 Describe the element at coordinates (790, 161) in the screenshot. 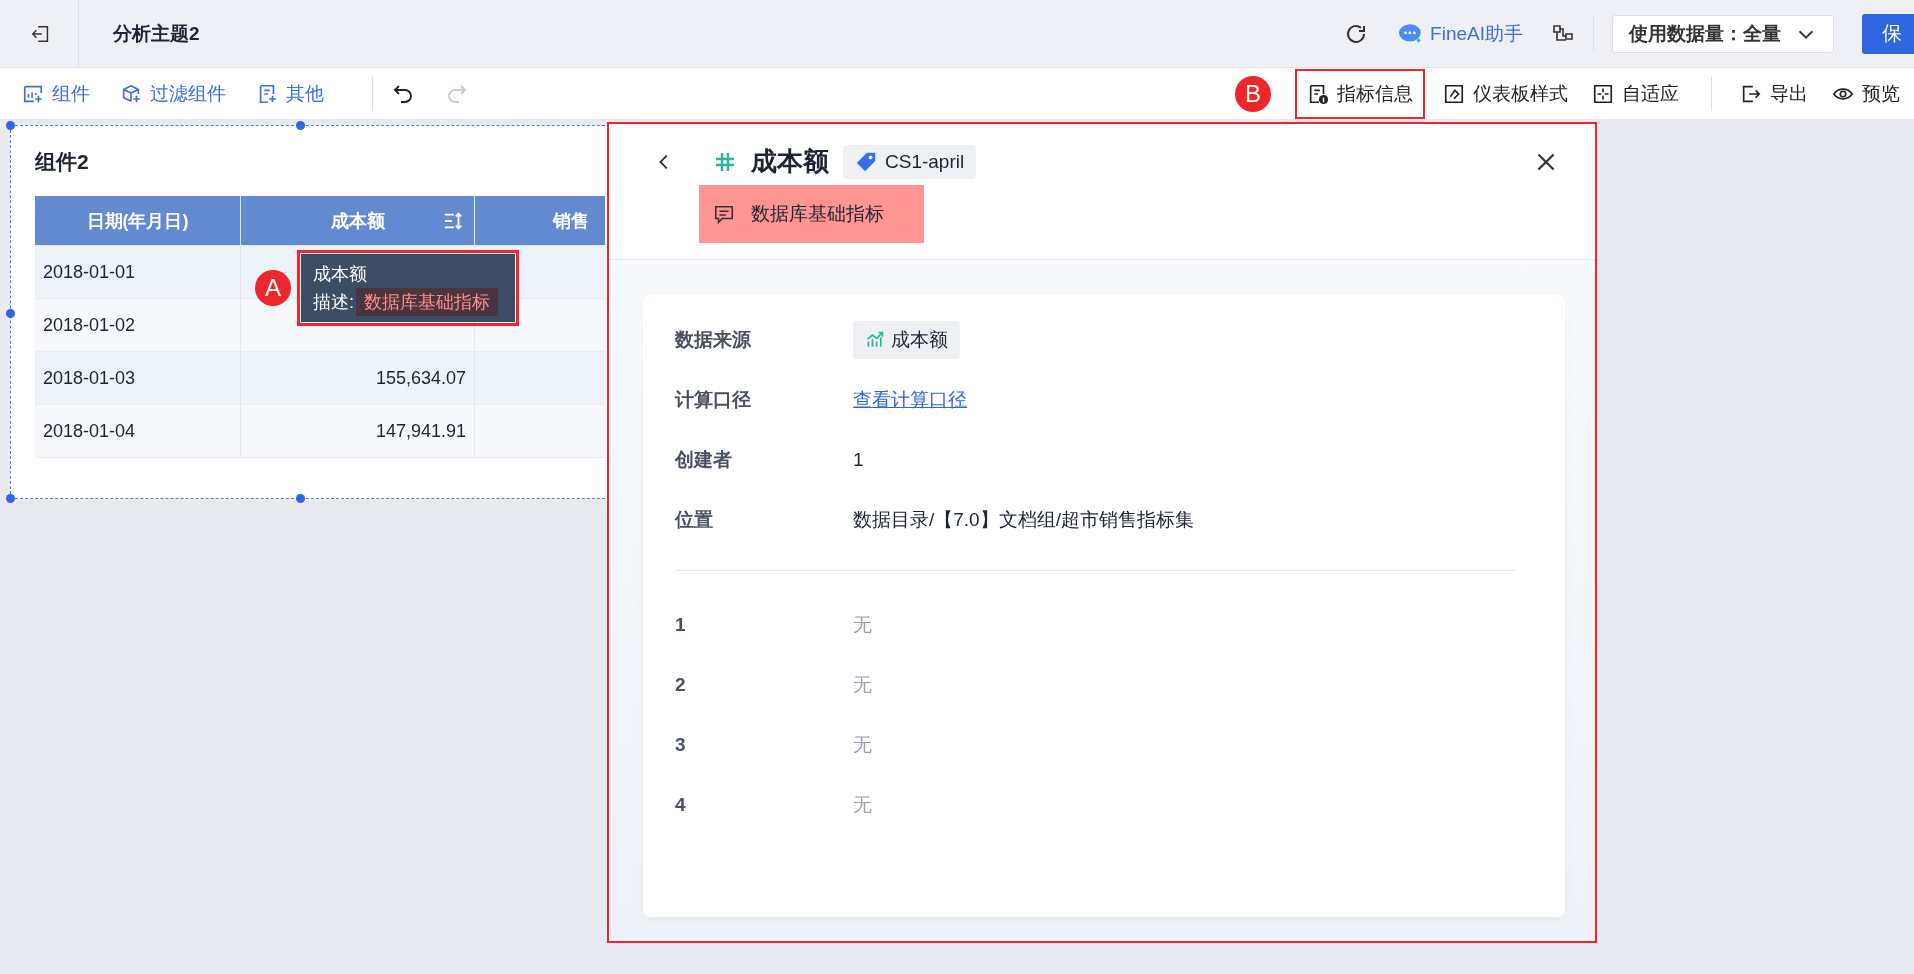

I see `metric-title: 成本额` at that location.